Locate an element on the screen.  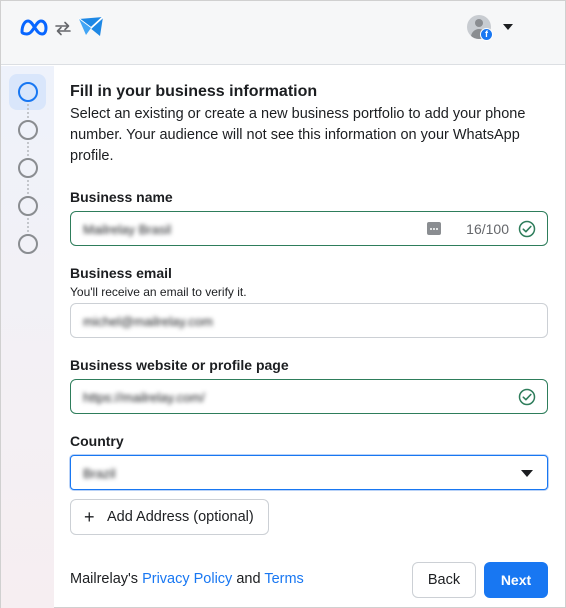
website-label: Business website or profile page is located at coordinates (179, 365).